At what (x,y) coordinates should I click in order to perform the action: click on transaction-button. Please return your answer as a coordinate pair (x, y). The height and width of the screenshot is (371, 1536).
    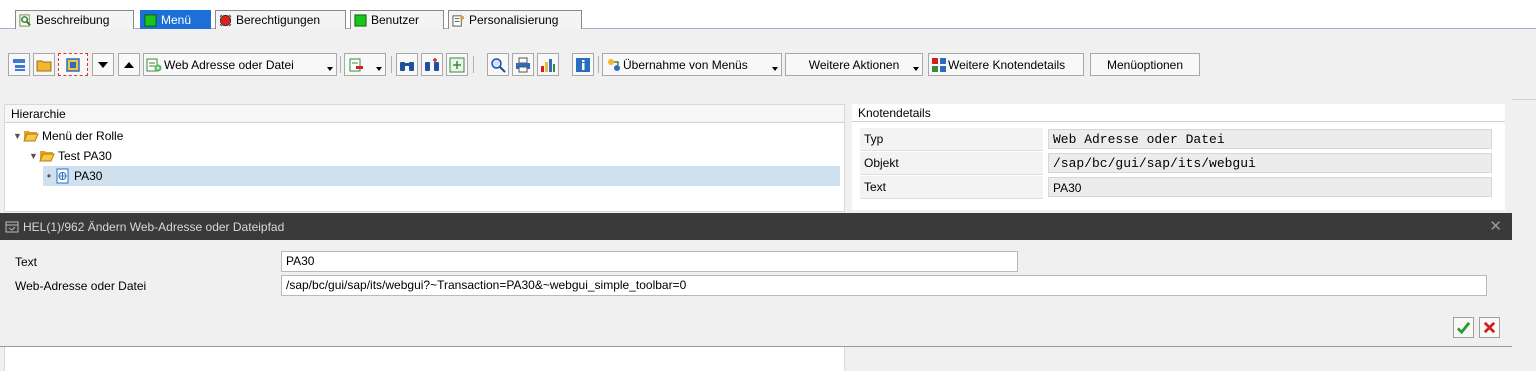
    Looking at the image, I should click on (73, 64).